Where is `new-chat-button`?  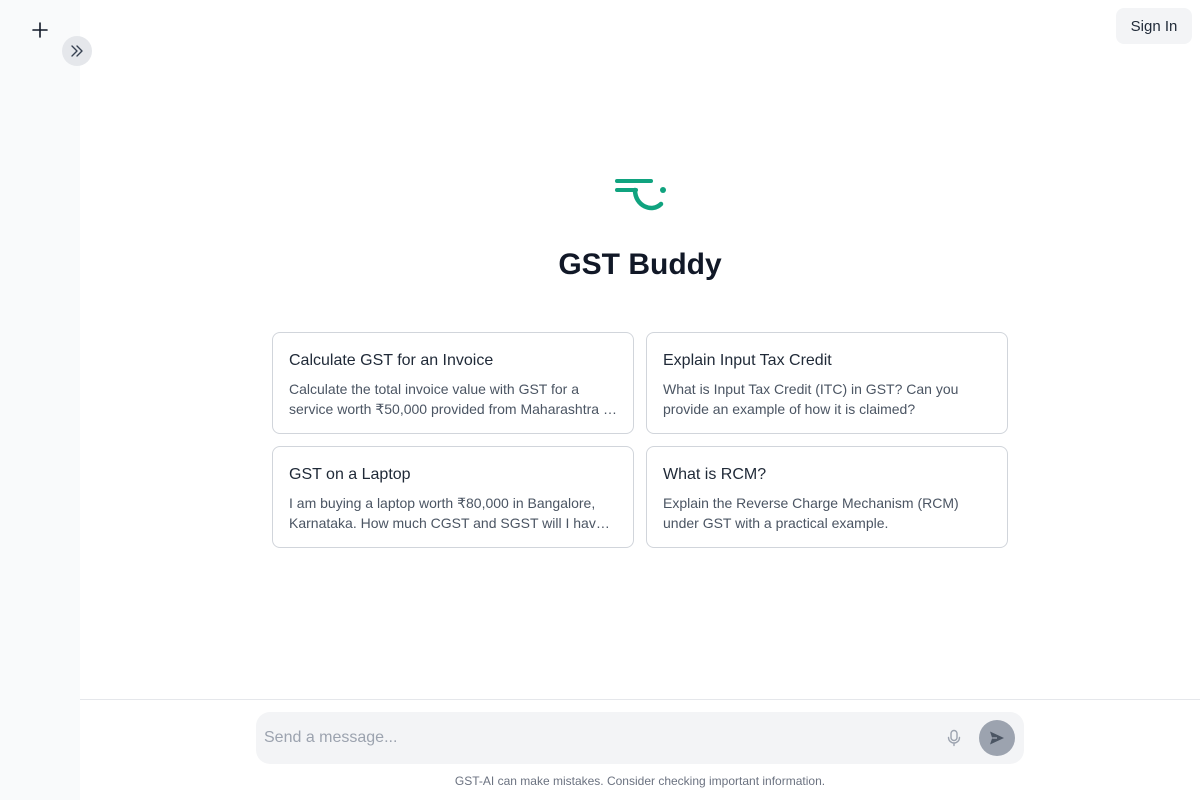
new-chat-button is located at coordinates (40, 30).